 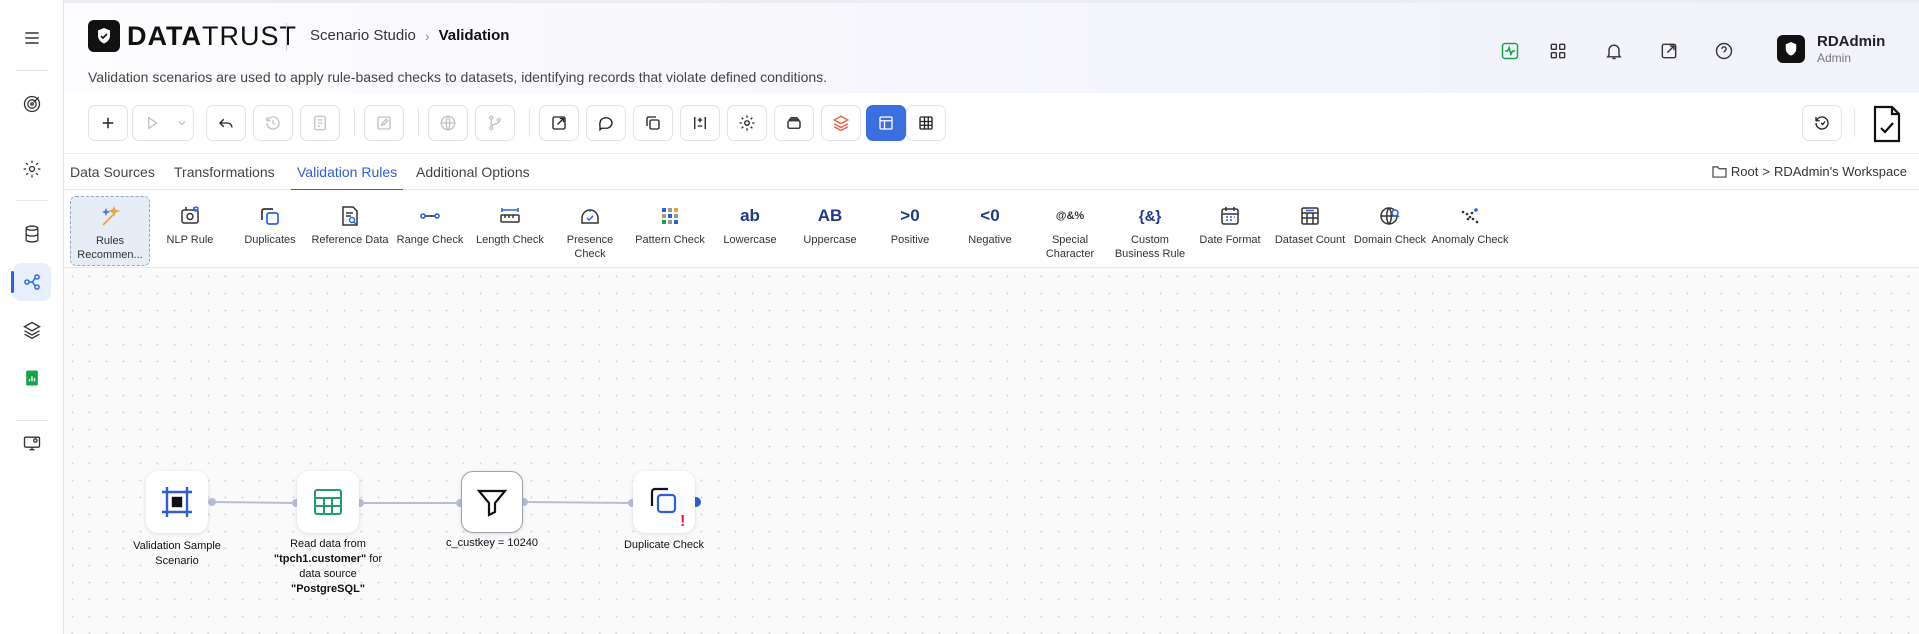 What do you see at coordinates (384, 123) in the screenshot?
I see `edit-button` at bounding box center [384, 123].